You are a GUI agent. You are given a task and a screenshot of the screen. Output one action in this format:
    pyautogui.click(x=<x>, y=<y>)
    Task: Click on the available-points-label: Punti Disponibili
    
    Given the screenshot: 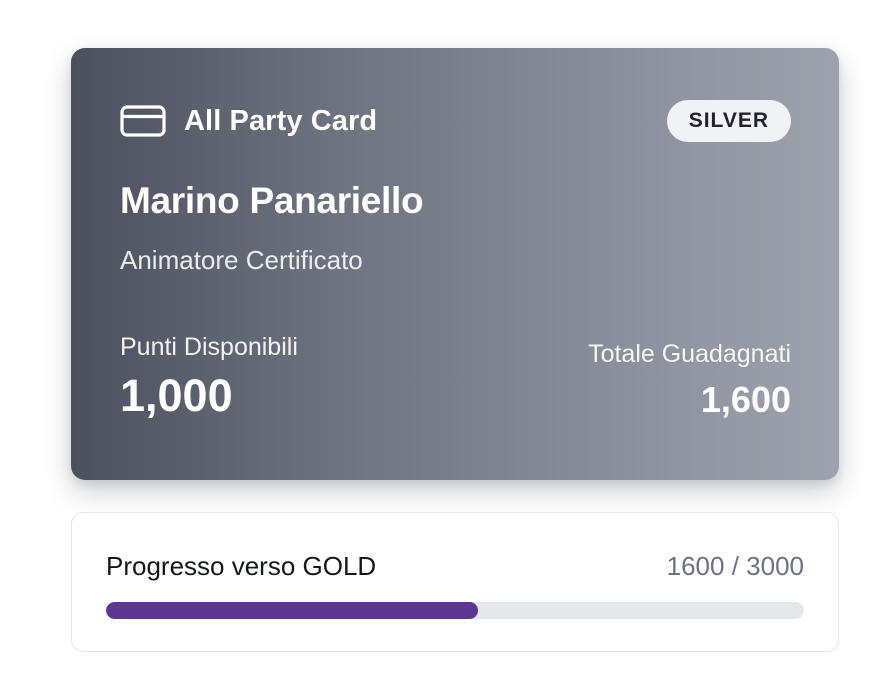 What is the action you would take?
    pyautogui.click(x=209, y=347)
    